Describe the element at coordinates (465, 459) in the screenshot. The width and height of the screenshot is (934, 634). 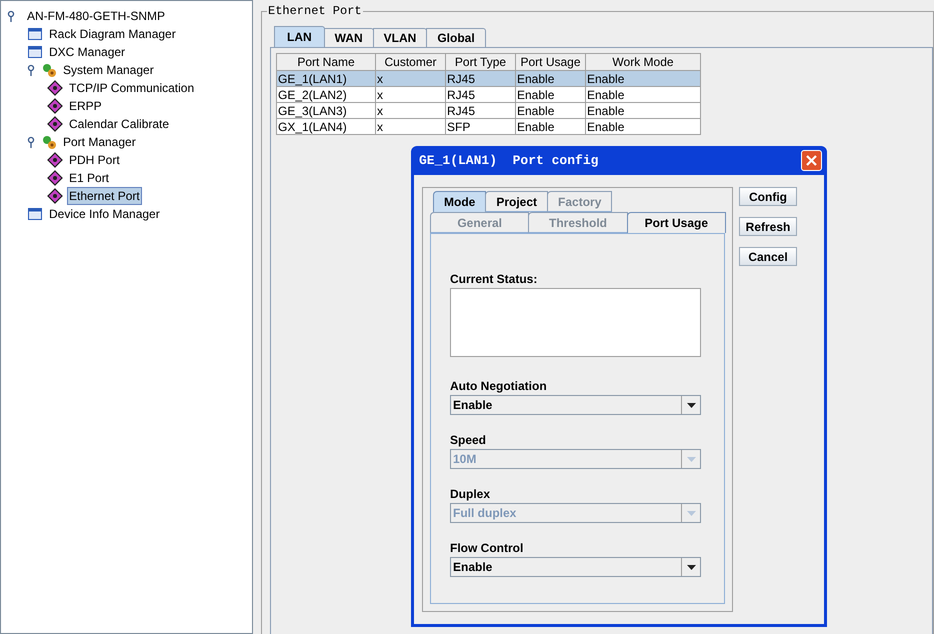
I see `dropdown-value: 10M` at that location.